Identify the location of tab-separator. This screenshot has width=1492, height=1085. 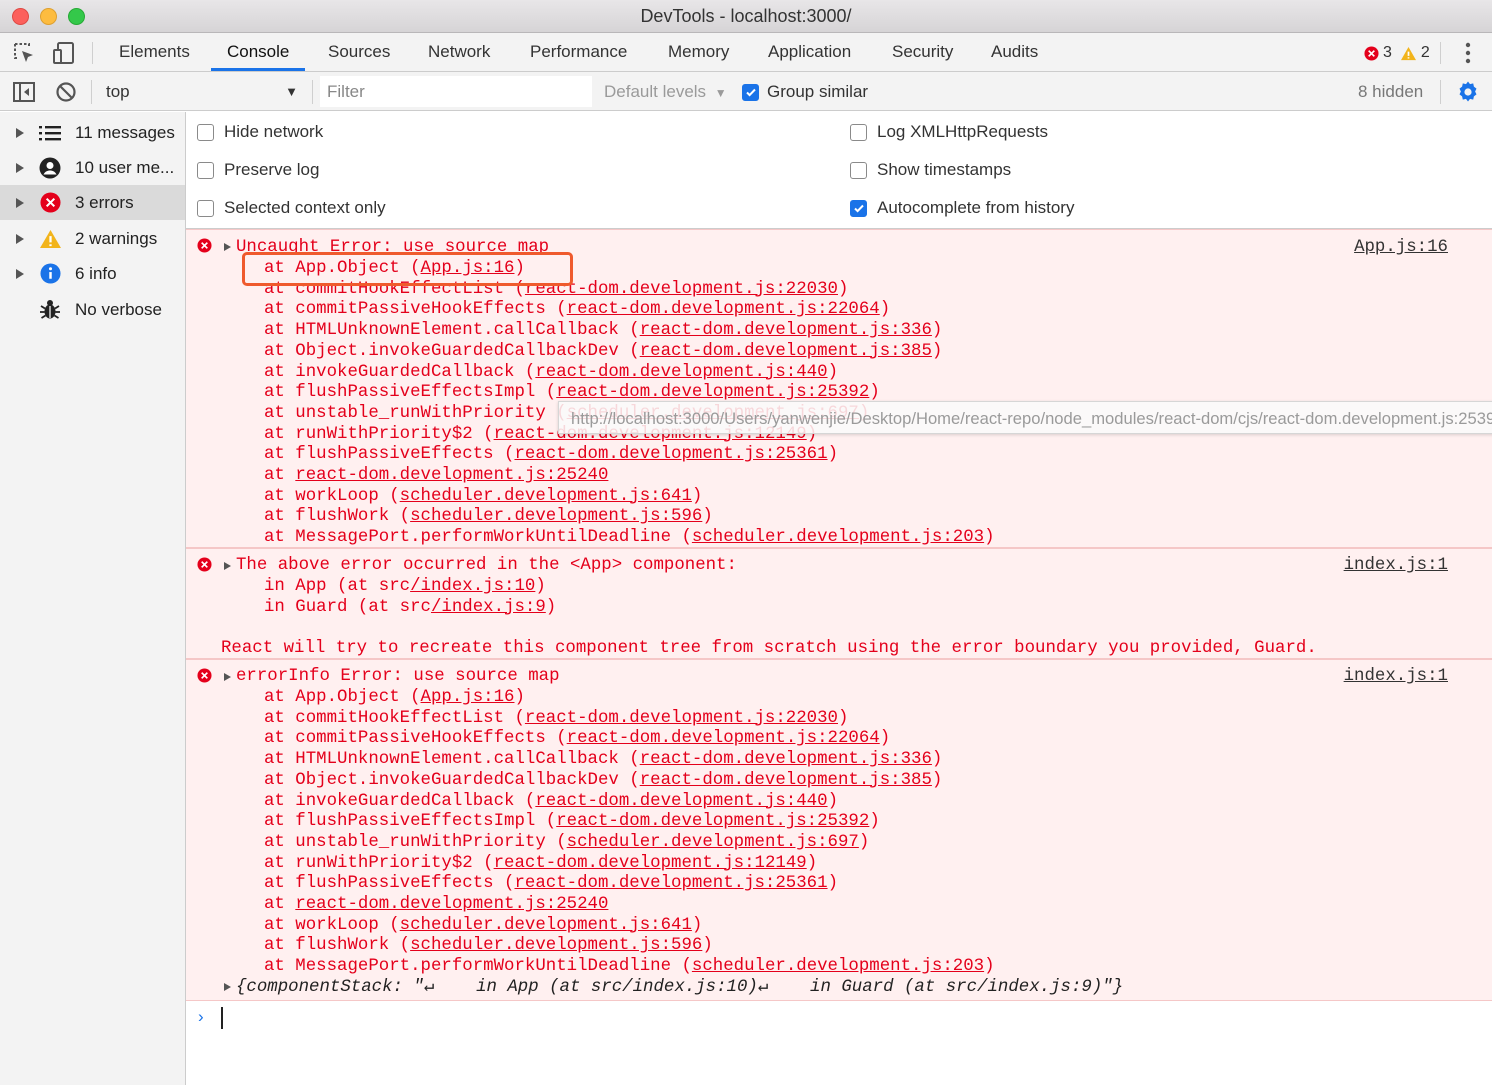
(1440, 53).